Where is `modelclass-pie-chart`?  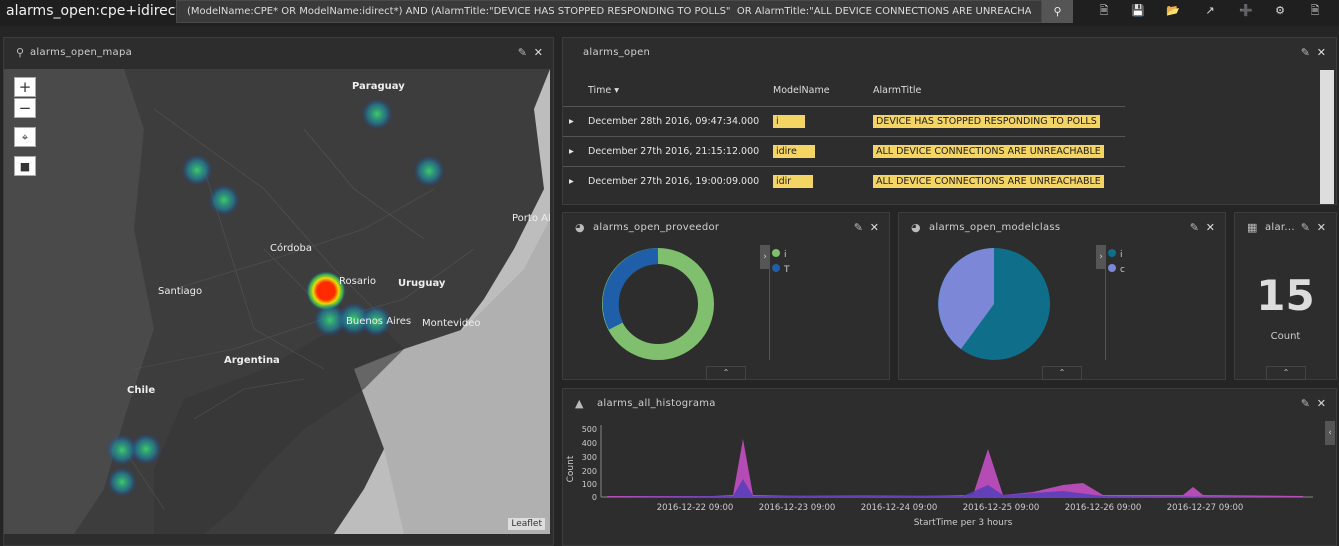
modelclass-pie-chart is located at coordinates (994, 304).